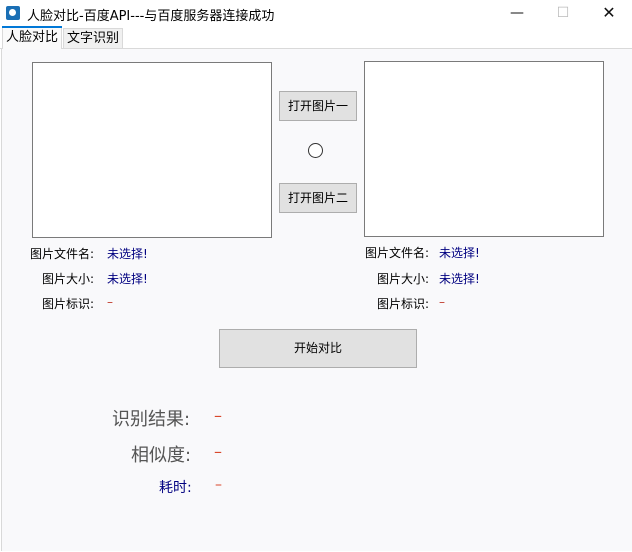  What do you see at coordinates (318, 106) in the screenshot?
I see `open-image-1-button: 打开图片一` at bounding box center [318, 106].